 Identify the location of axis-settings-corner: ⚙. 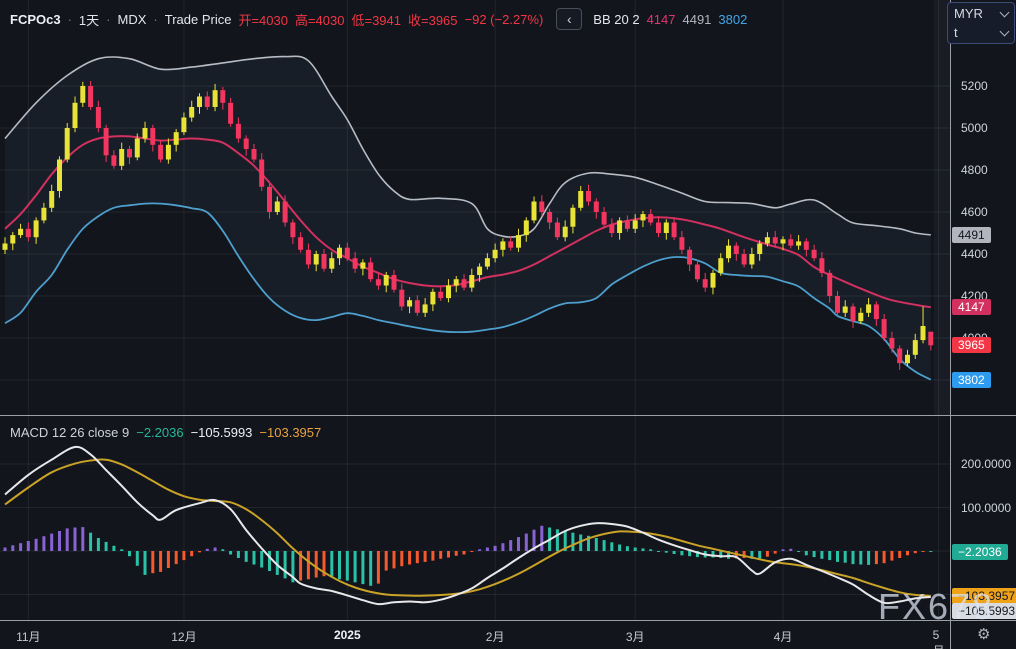
(983, 635).